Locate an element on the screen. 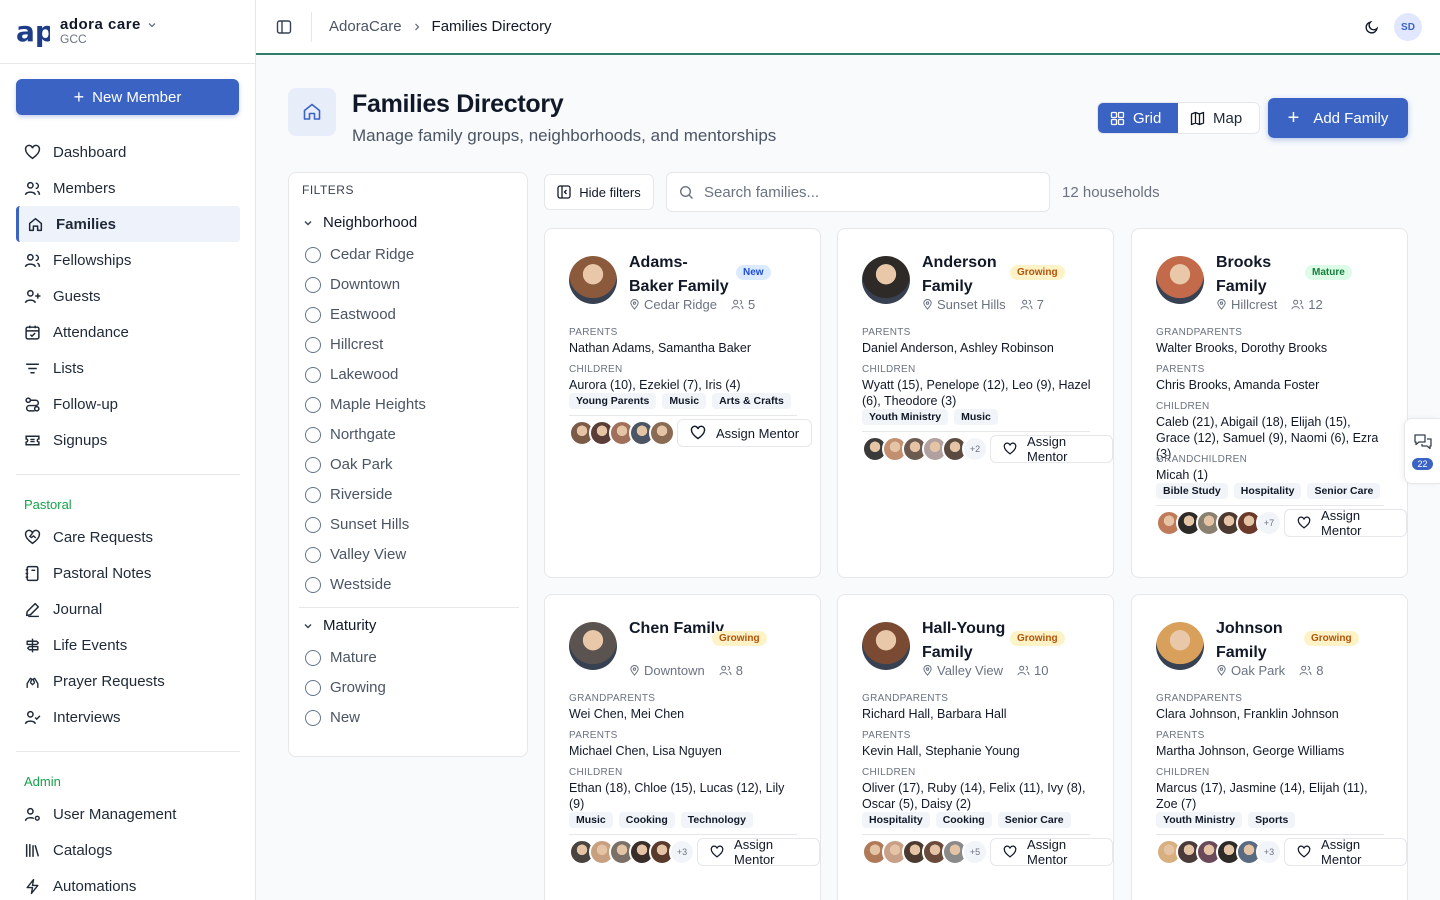  add-family-button: + Add Family is located at coordinates (1338, 118).